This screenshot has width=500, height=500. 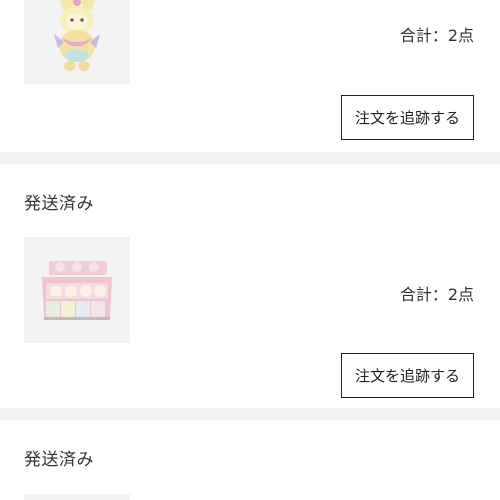 I want to click on blind-box-set-icon, so click(x=77, y=290).